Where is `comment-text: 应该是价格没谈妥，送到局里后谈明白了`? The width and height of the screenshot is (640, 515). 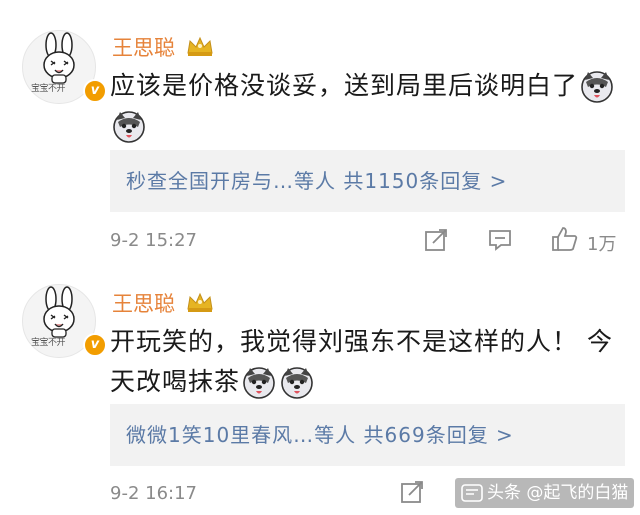 comment-text: 应该是价格没谈妥，送到局里后谈明白了 is located at coordinates (367, 106).